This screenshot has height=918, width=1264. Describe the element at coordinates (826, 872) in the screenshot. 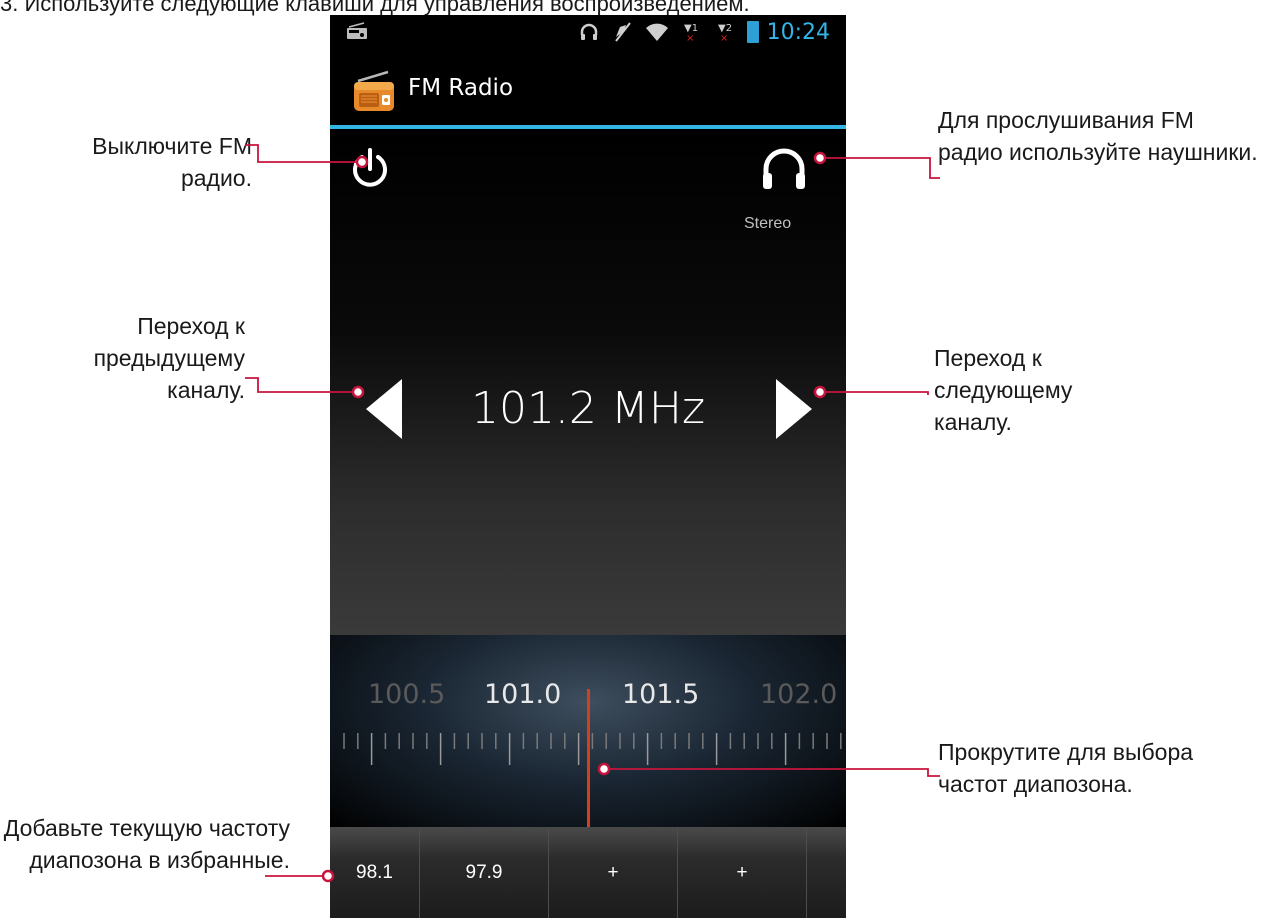

I see `favorite-slot-partial` at that location.